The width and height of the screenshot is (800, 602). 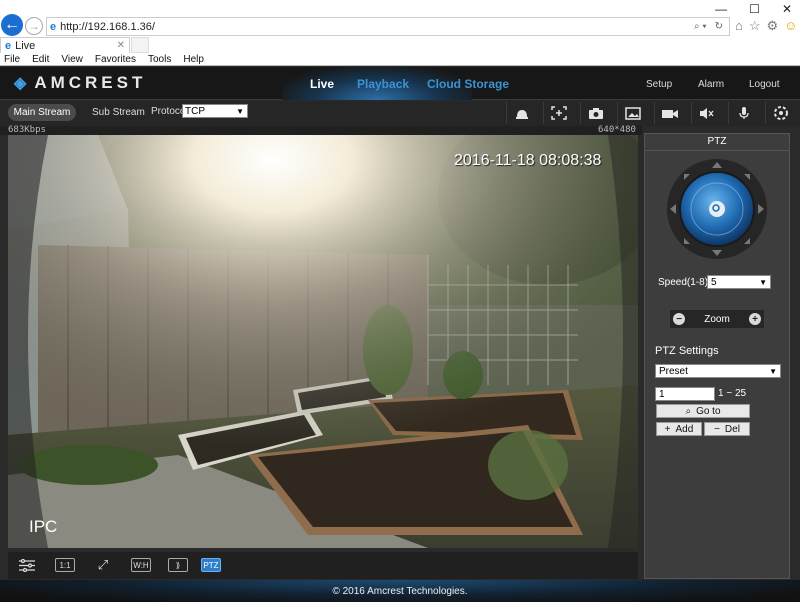 I want to click on ptz-toggle-icon: PTZ, so click(x=211, y=565).